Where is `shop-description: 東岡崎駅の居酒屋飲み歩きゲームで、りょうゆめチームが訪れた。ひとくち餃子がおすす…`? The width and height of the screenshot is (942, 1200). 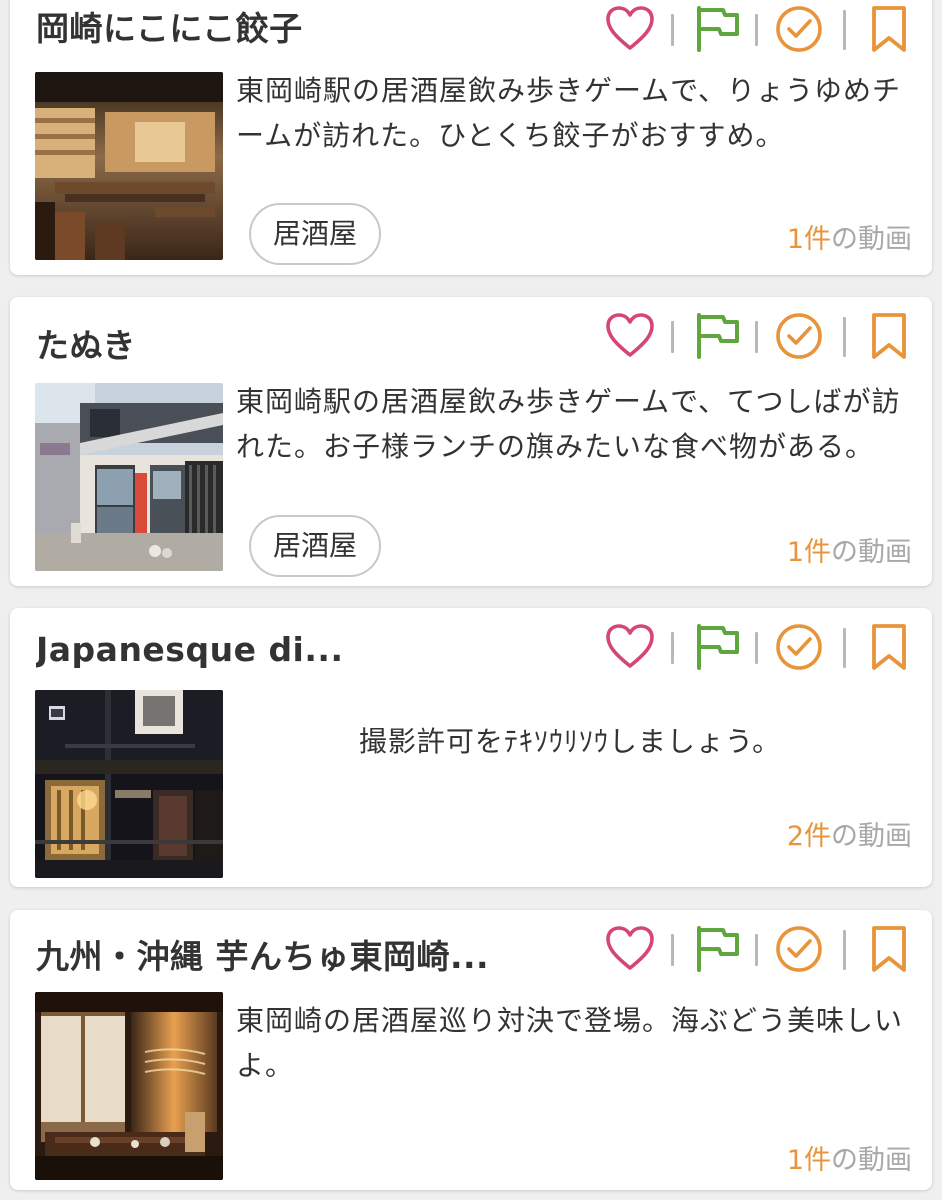 shop-description: 東岡崎駅の居酒屋飲み歩きゲームで、りょうゆめチームが訪れた。ひとくち餃子がおすす… is located at coordinates (569, 113).